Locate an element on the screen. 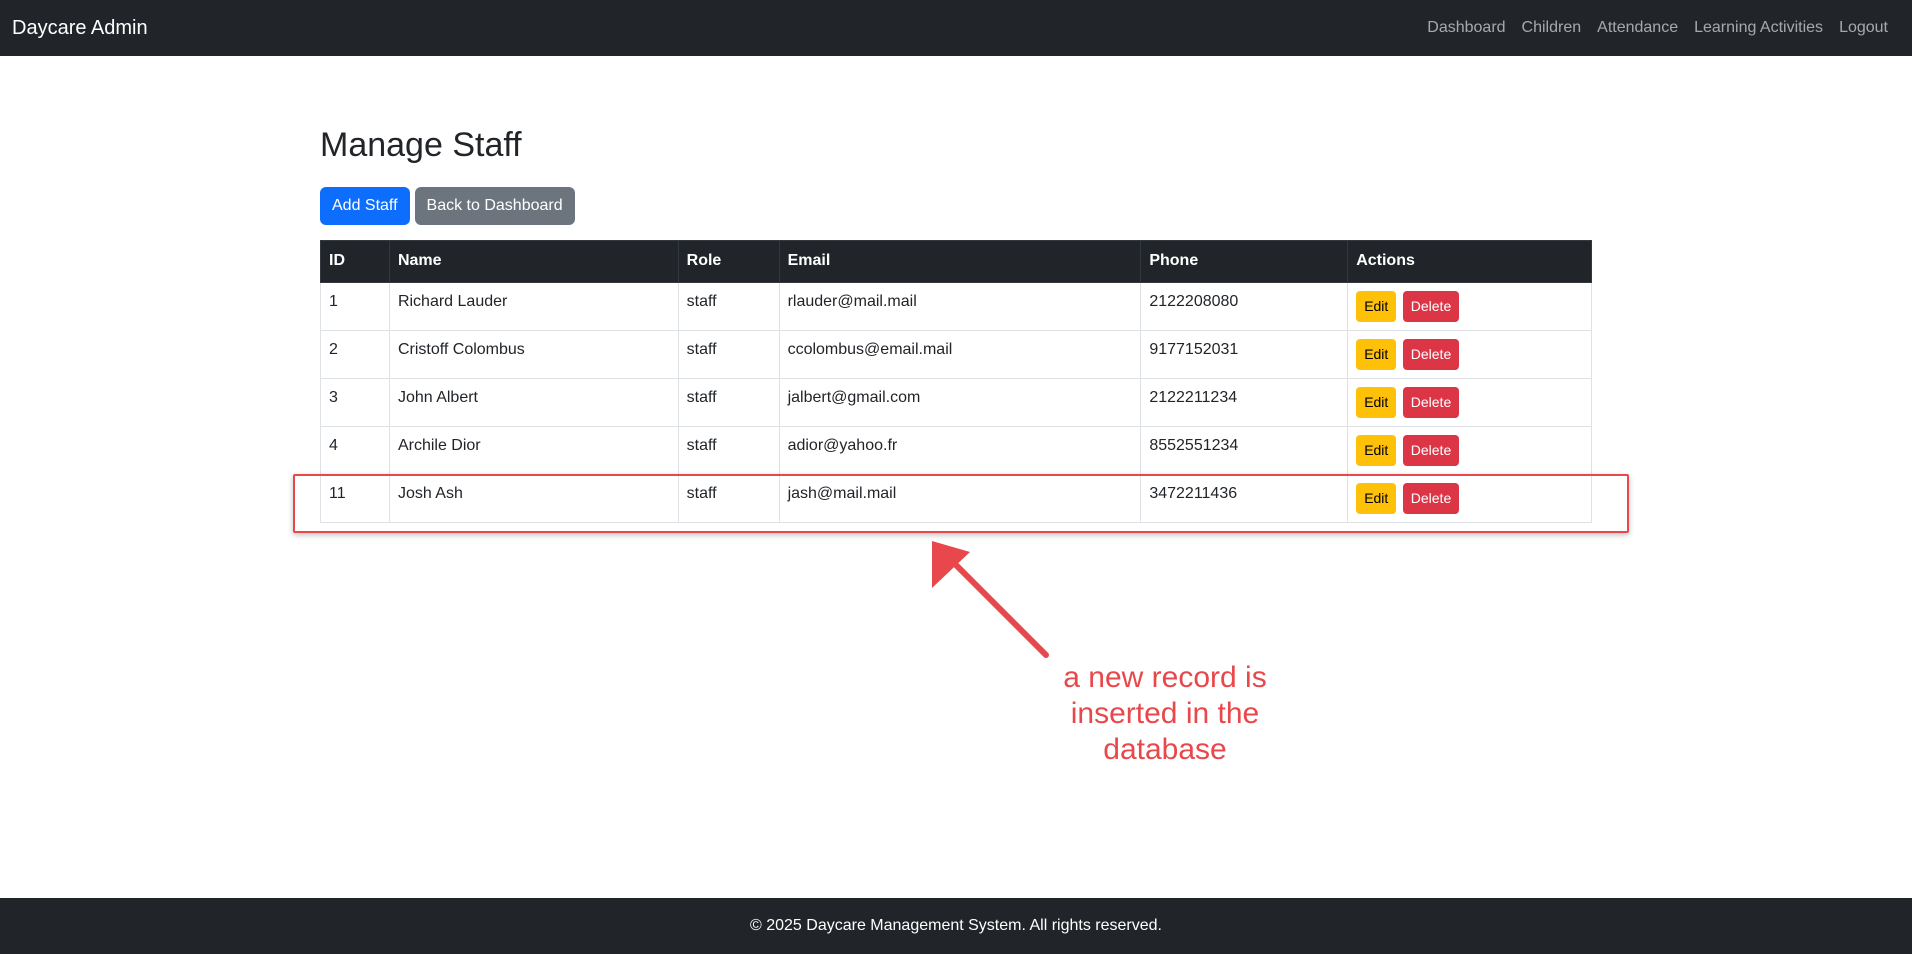 This screenshot has width=1912, height=954. cell-email-text: ccolombus@email.mail is located at coordinates (870, 350).